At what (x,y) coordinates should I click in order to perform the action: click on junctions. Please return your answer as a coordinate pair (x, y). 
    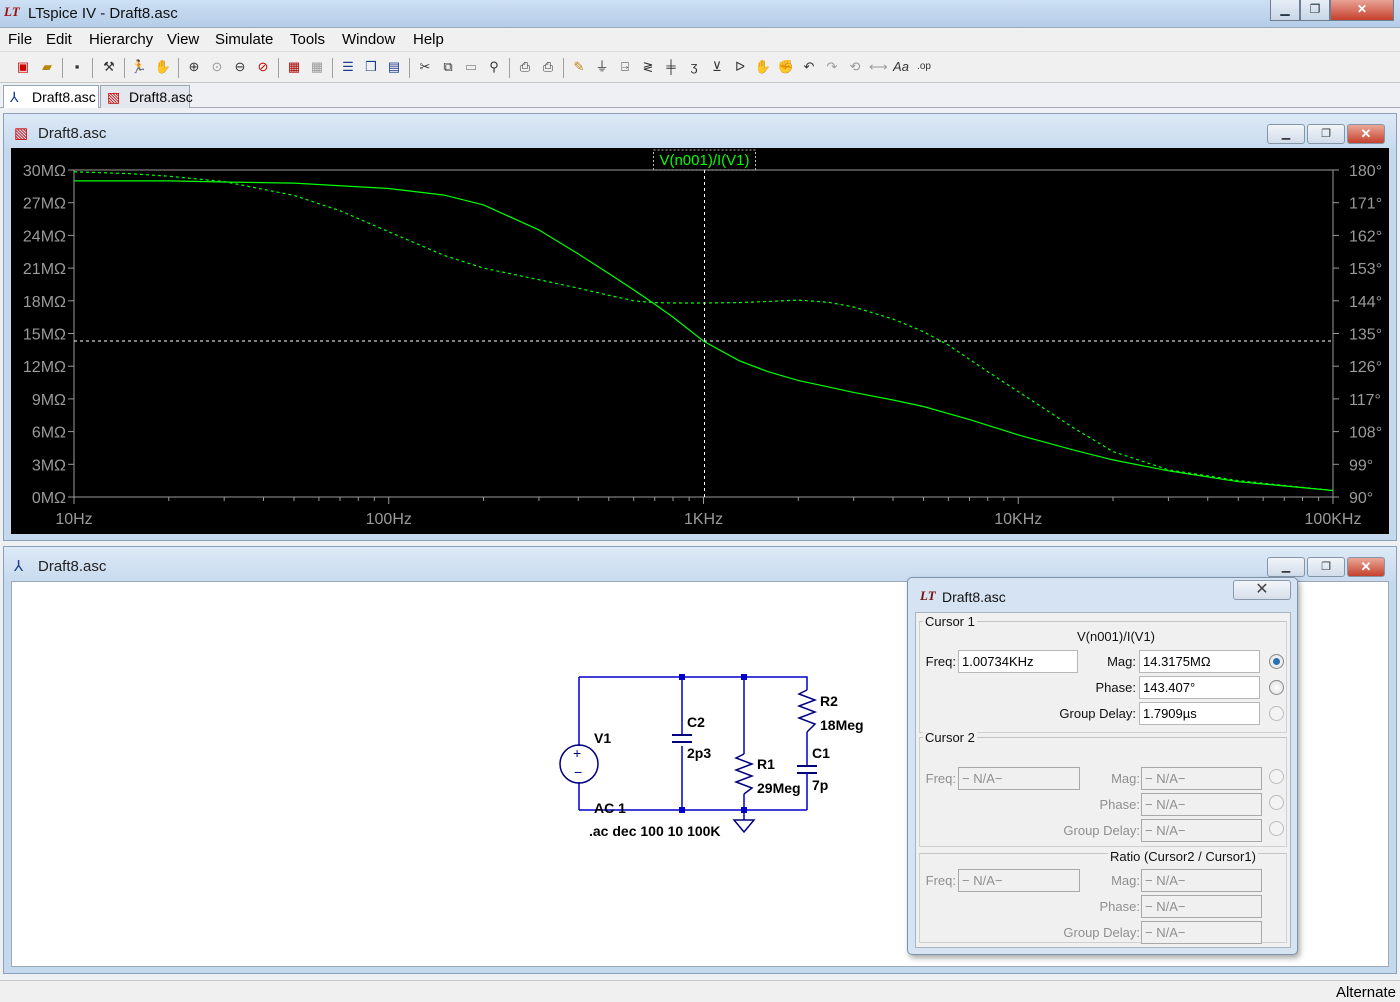
    Looking at the image, I should click on (713, 743).